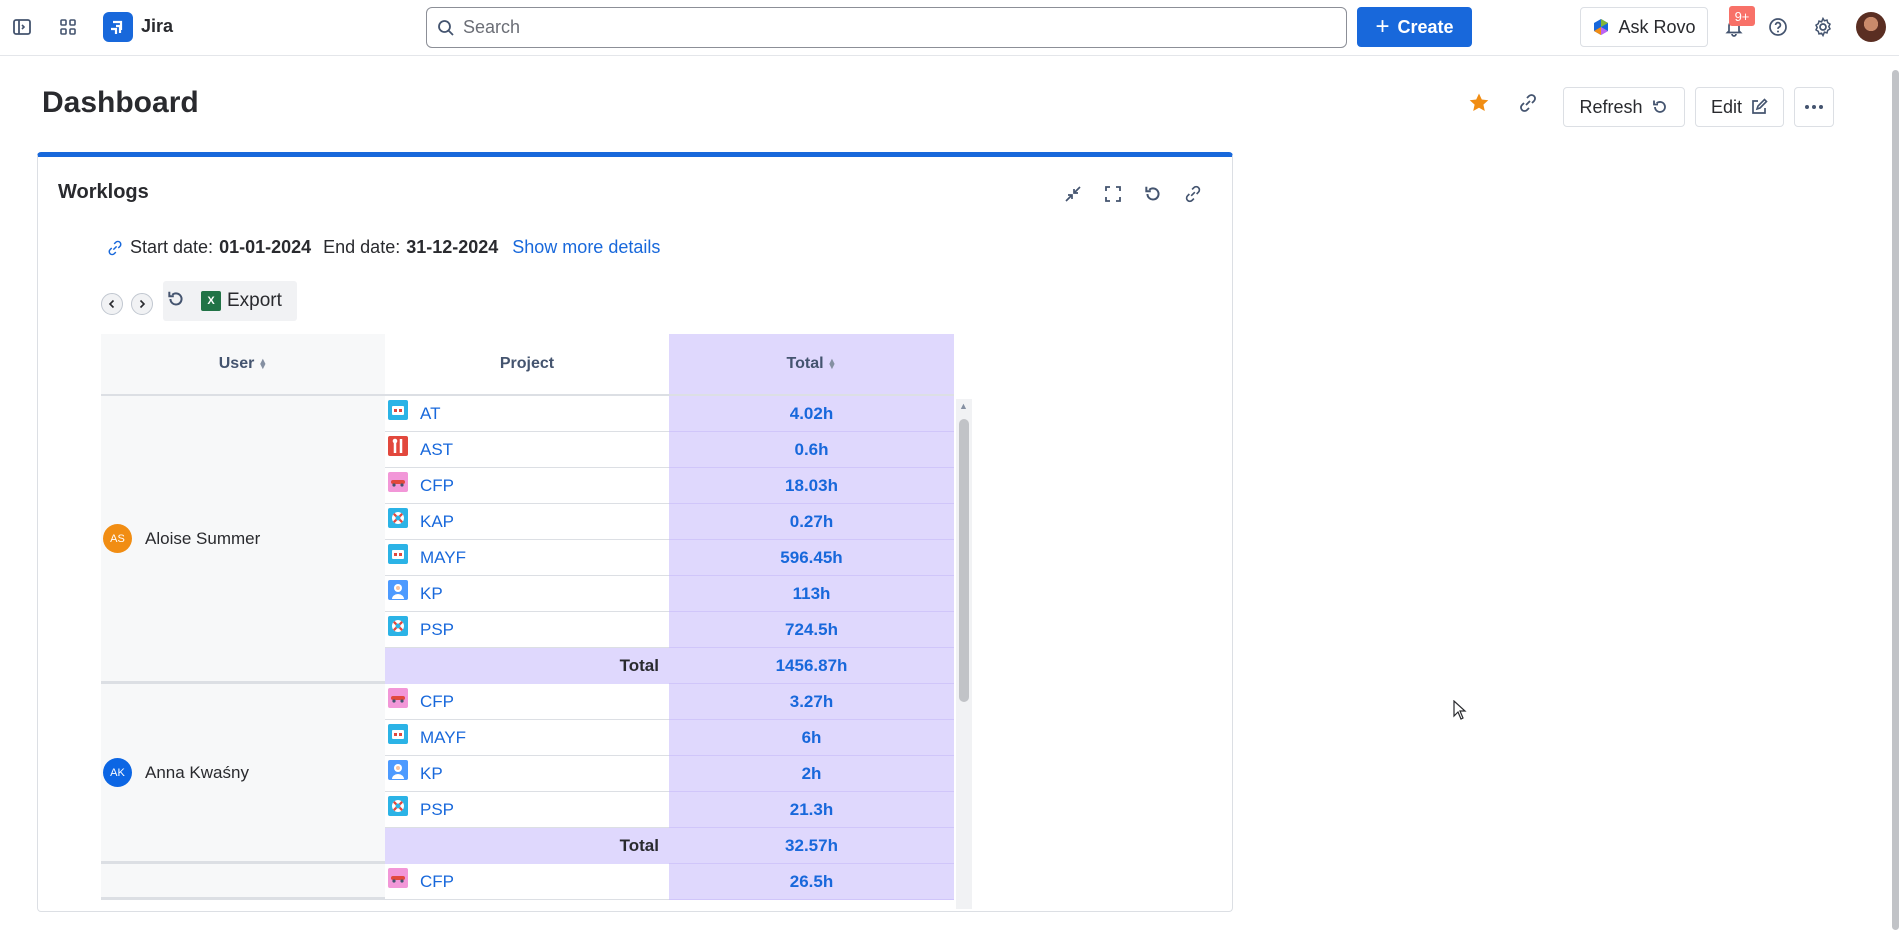 The height and width of the screenshot is (930, 1899). I want to click on notification-count-badge: 9+, so click(1742, 16).